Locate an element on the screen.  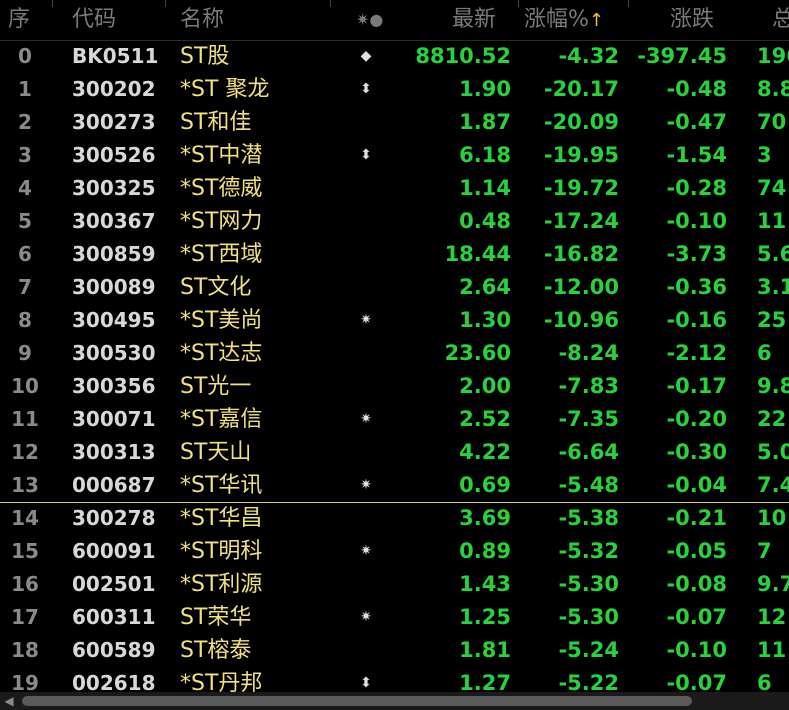
change-percent: -19.95 is located at coordinates (581, 155).